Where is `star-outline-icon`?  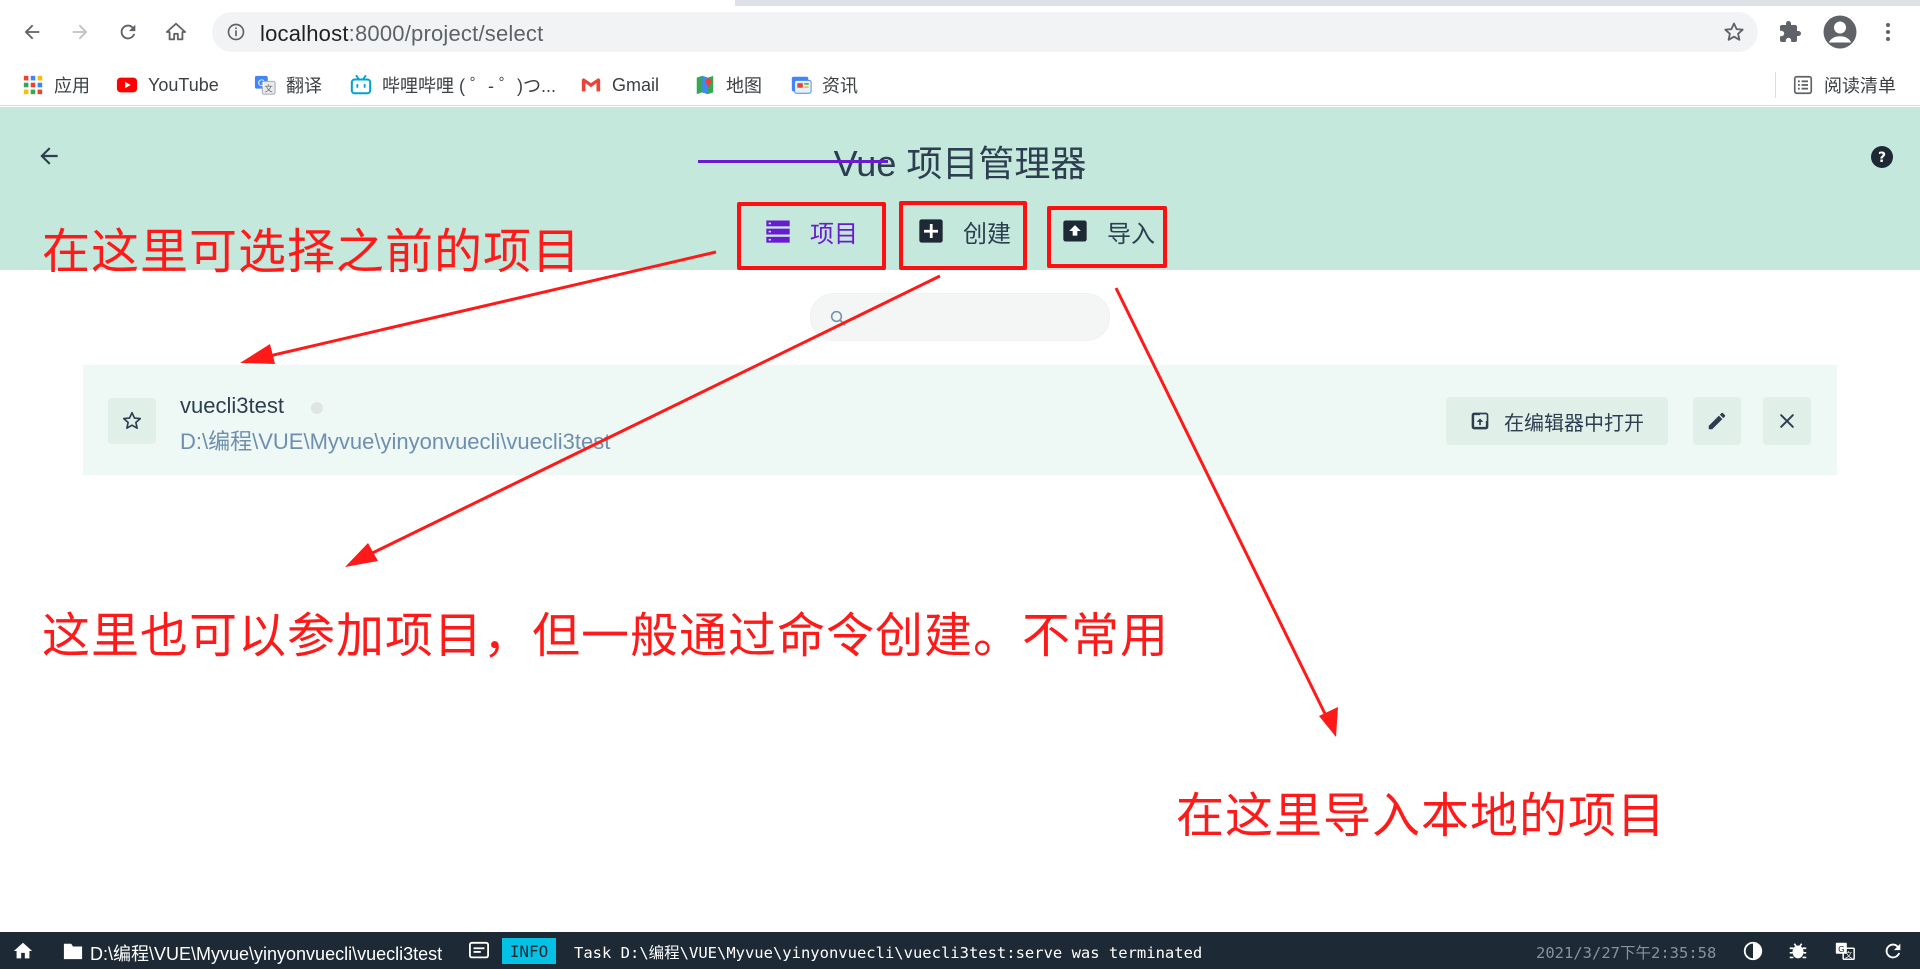
star-outline-icon is located at coordinates (132, 420).